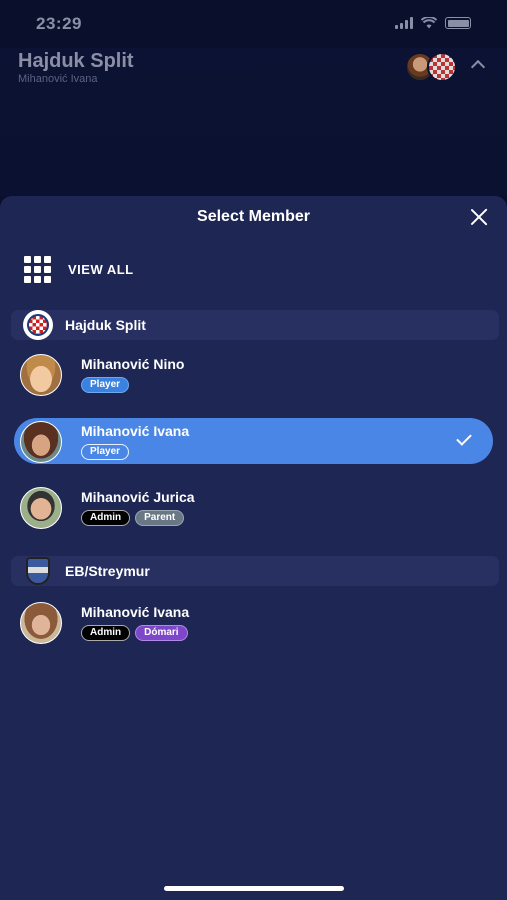 The image size is (507, 900). Describe the element at coordinates (255, 571) in the screenshot. I see `group-header-eb-streymur: EB/Streymur` at that location.